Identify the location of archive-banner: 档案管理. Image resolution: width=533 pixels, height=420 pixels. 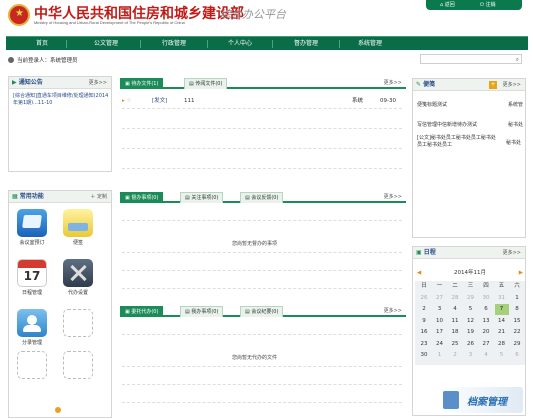
(481, 400).